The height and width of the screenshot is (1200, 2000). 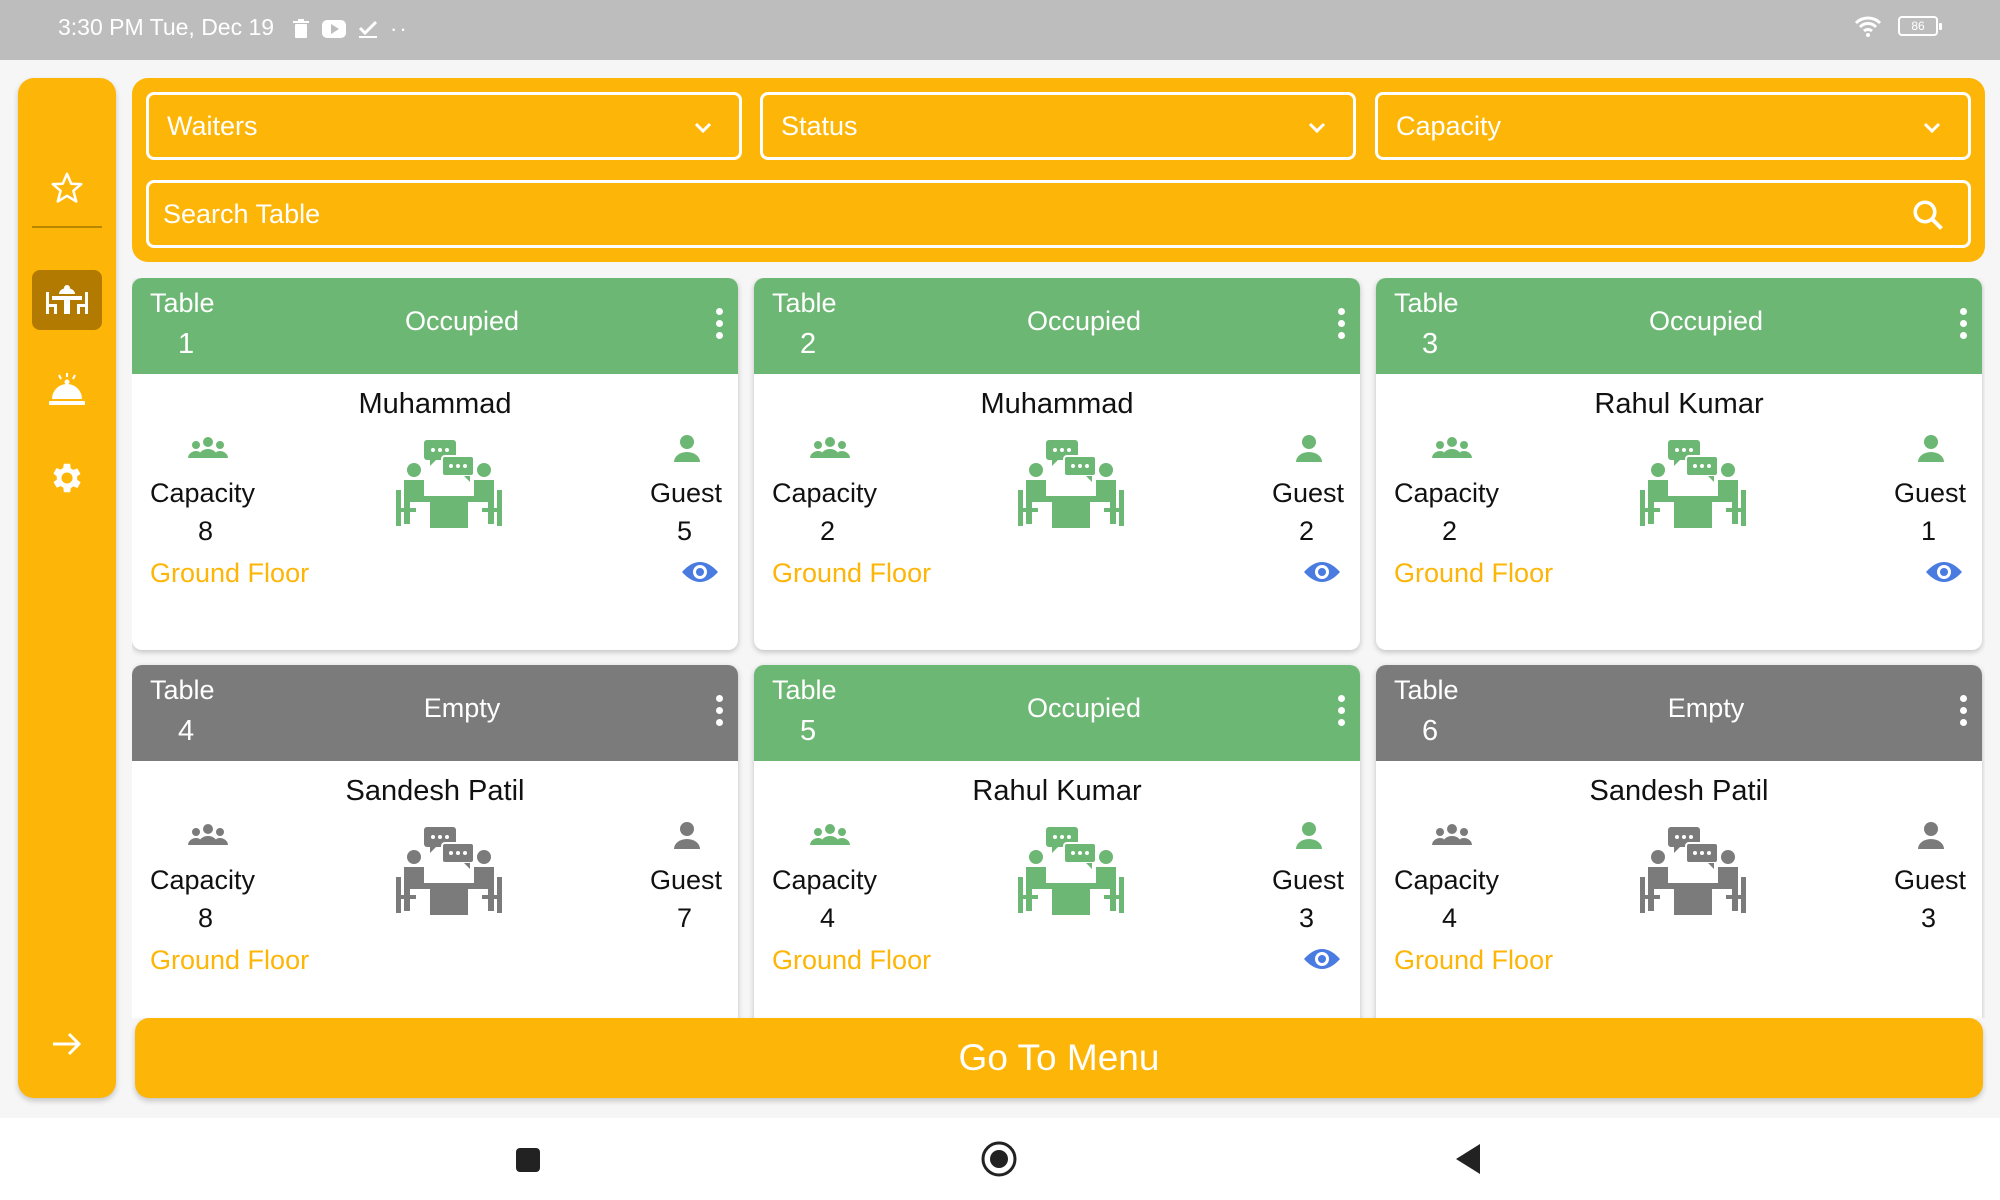 What do you see at coordinates (1306, 918) in the screenshot?
I see `guest-count: 3` at bounding box center [1306, 918].